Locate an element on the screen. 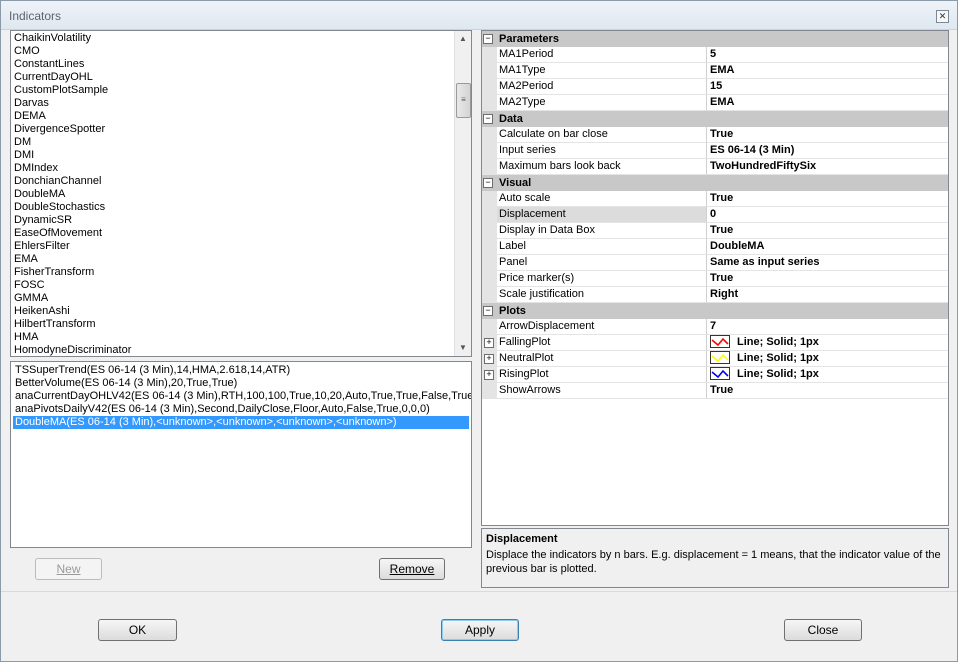 This screenshot has height=662, width=958. property-name: Calculate on bar close is located at coordinates (602, 135).